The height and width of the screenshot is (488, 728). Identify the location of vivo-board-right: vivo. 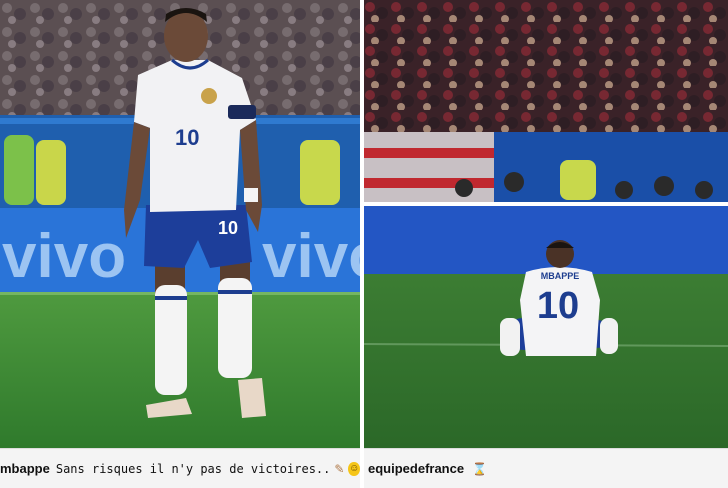
(311, 256).